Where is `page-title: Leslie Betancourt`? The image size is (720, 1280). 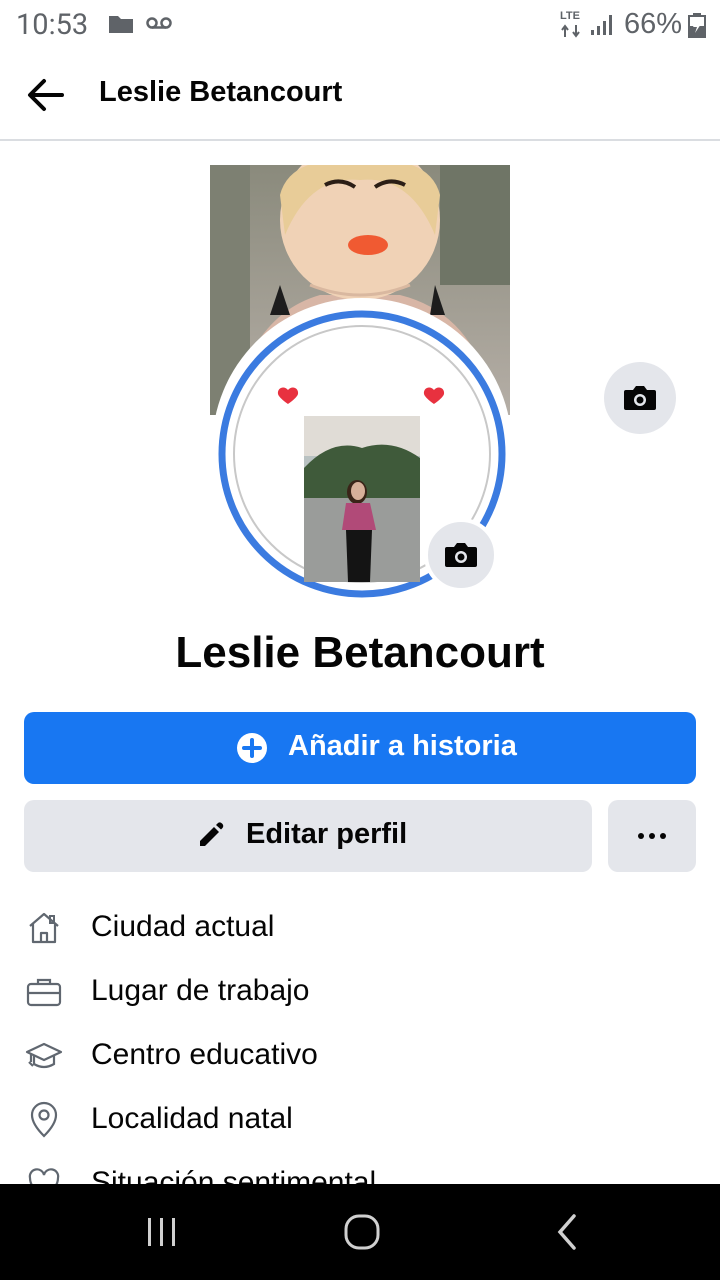
page-title: Leslie Betancourt is located at coordinates (221, 92).